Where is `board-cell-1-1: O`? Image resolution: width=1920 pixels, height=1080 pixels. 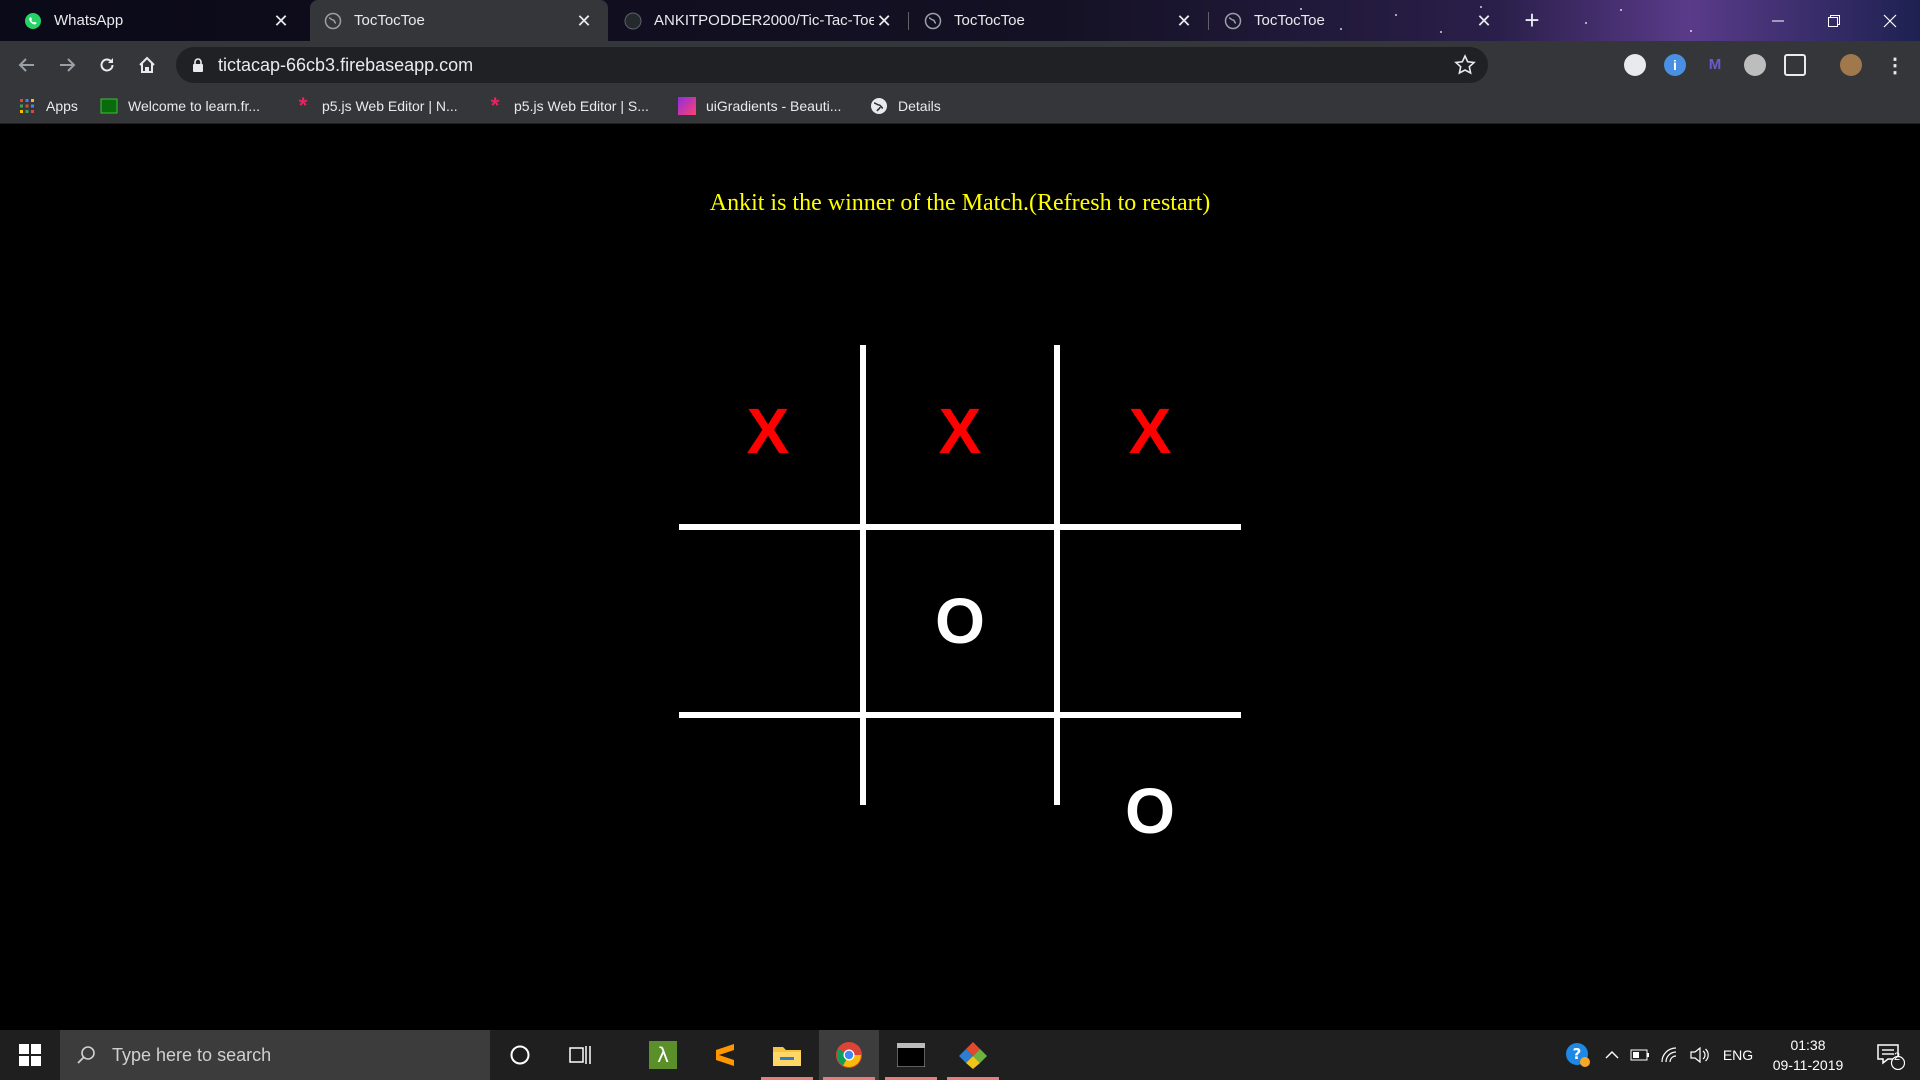
board-cell-1-1: O is located at coordinates (960, 621).